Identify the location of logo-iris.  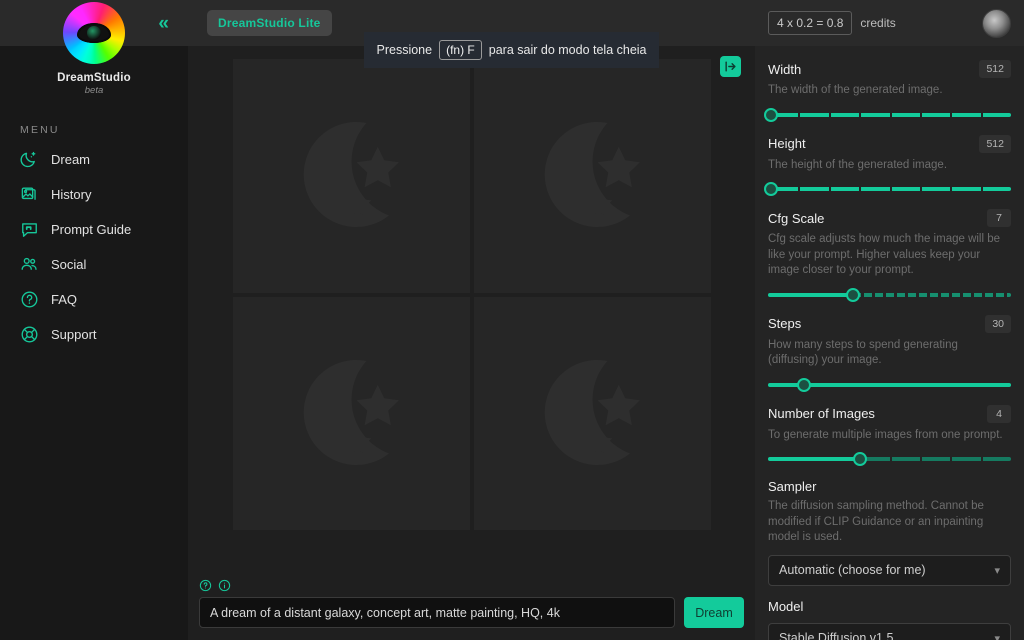
(94, 33).